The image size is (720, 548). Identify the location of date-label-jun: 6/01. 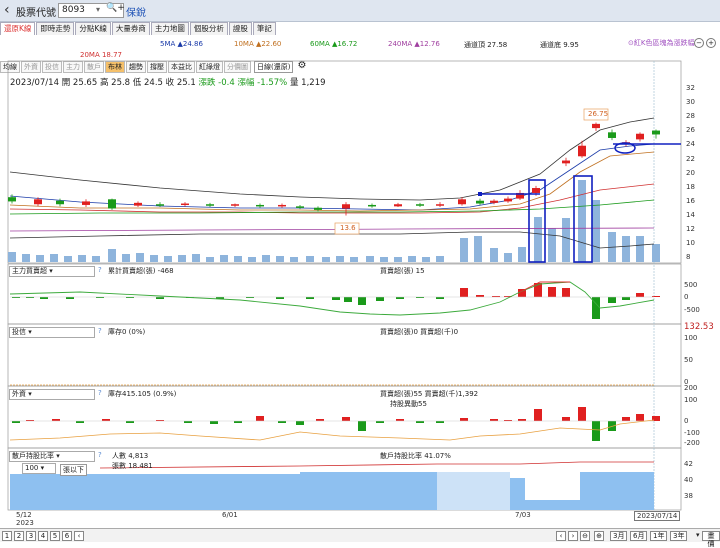
(230, 515).